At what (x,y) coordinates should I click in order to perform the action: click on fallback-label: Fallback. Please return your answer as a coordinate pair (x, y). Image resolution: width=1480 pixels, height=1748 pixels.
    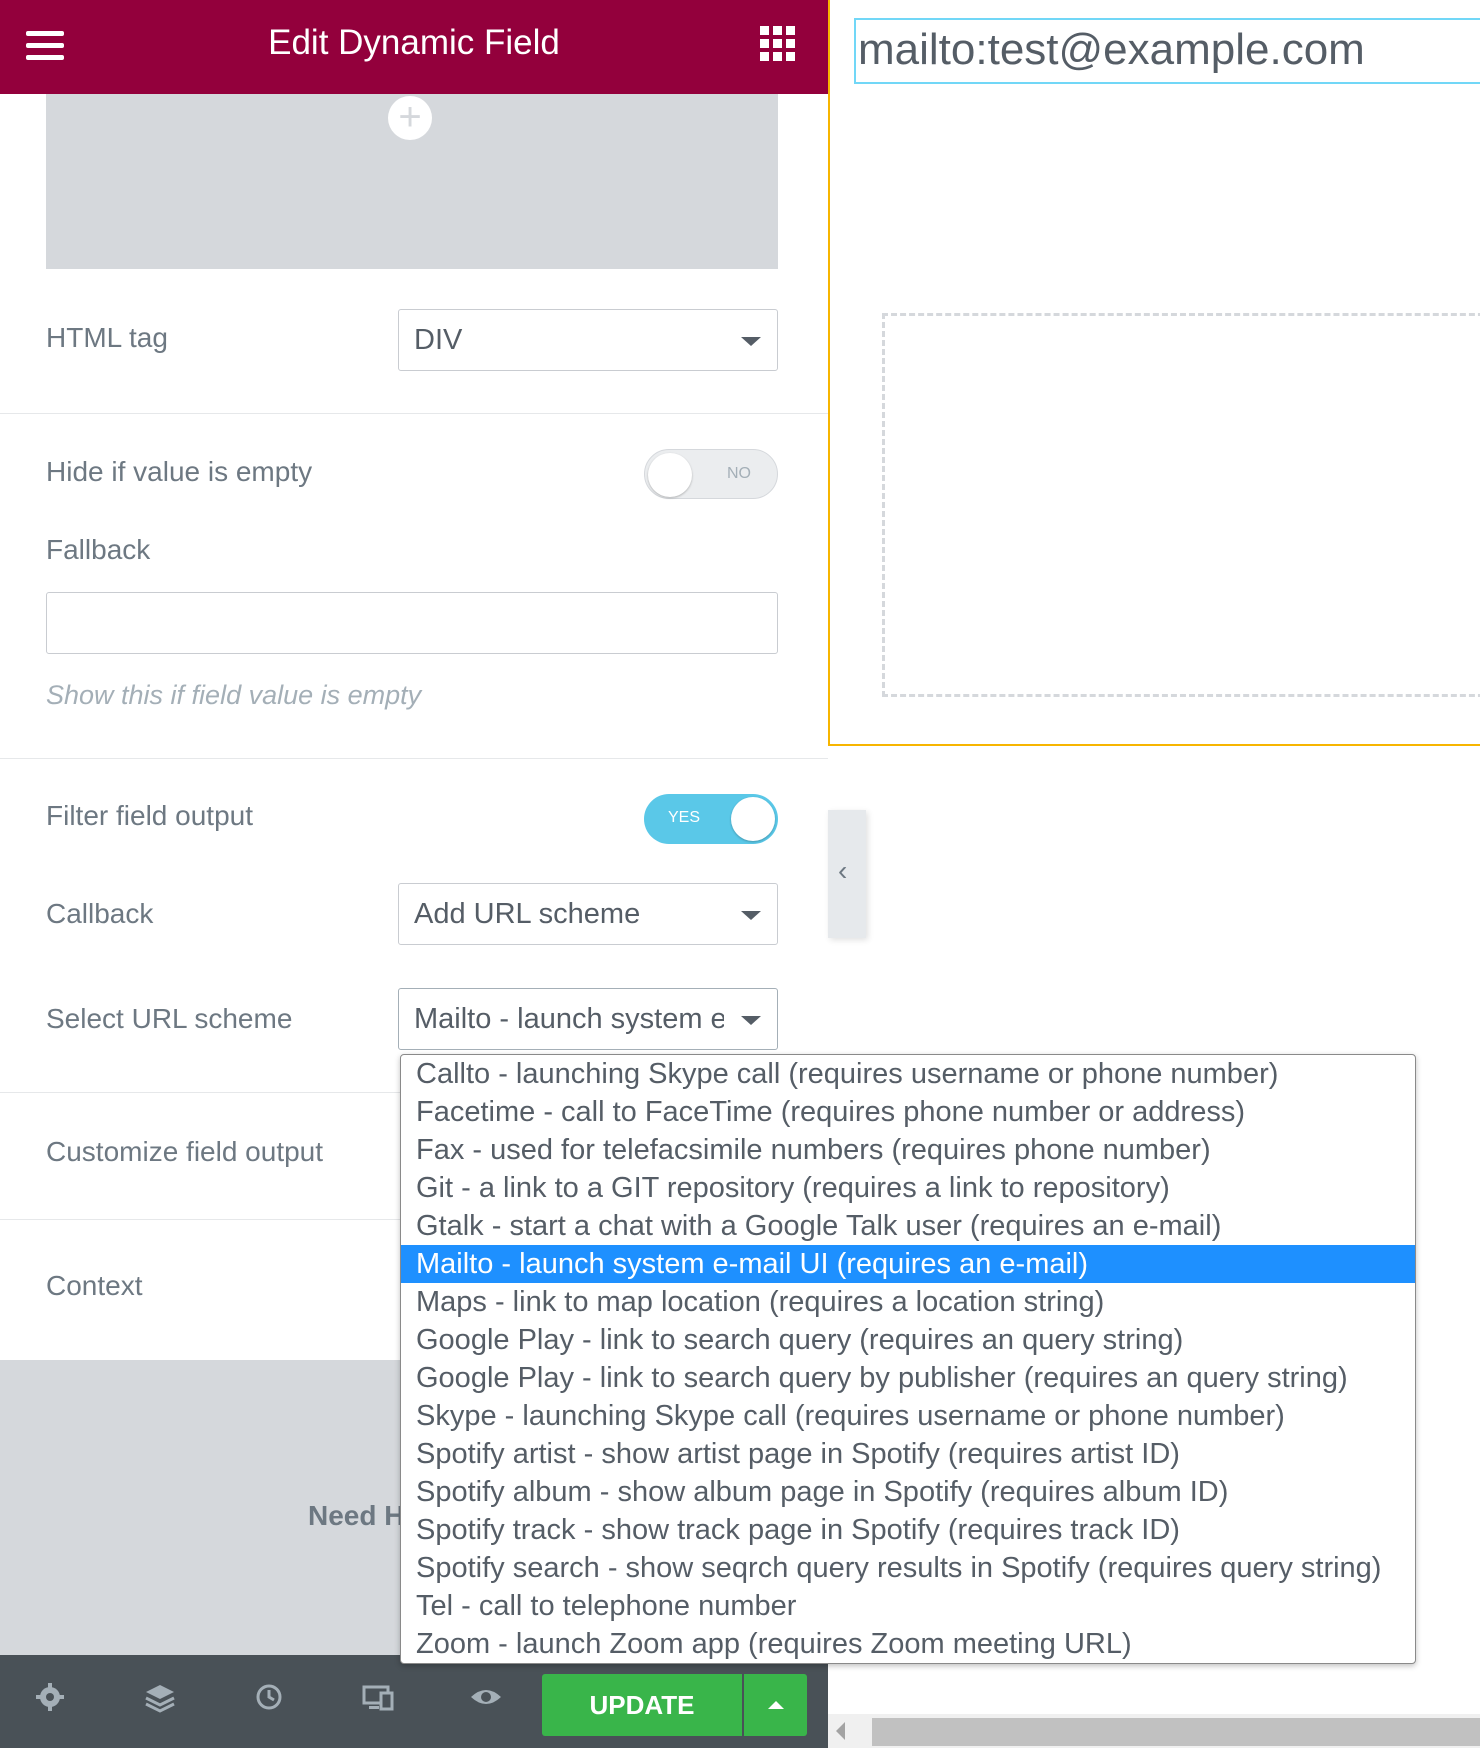
    Looking at the image, I should click on (98, 549).